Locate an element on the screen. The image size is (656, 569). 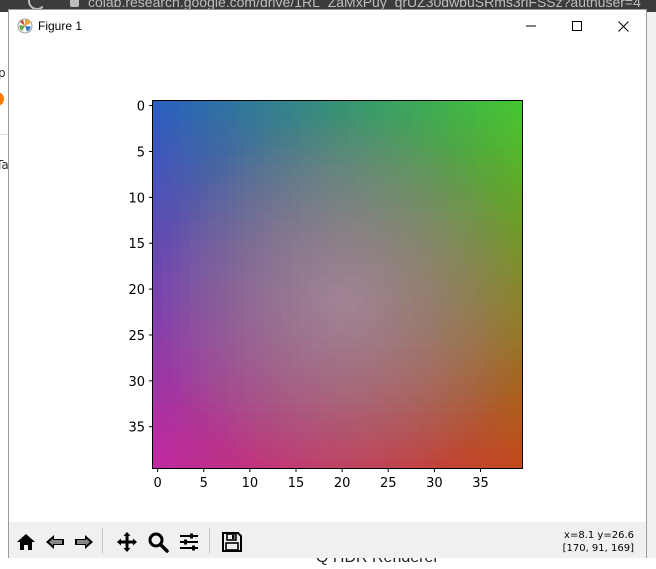
home-icon is located at coordinates (26, 542).